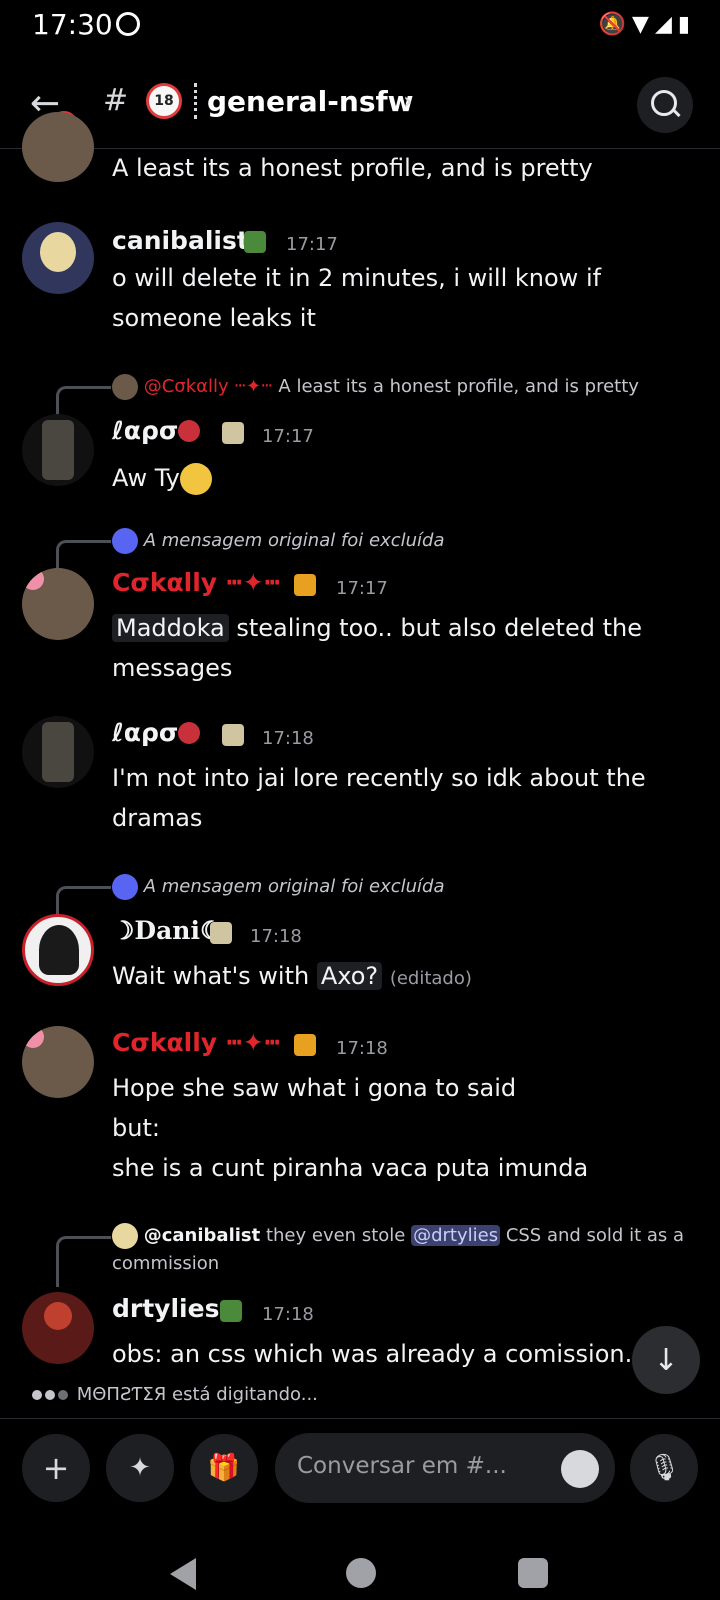 This screenshot has height=1600, width=720. I want to click on channel-name: general-nsfw, so click(310, 101).